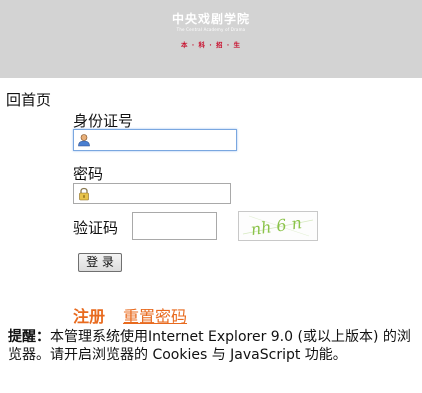  Describe the element at coordinates (152, 193) in the screenshot. I see `password-input` at that location.